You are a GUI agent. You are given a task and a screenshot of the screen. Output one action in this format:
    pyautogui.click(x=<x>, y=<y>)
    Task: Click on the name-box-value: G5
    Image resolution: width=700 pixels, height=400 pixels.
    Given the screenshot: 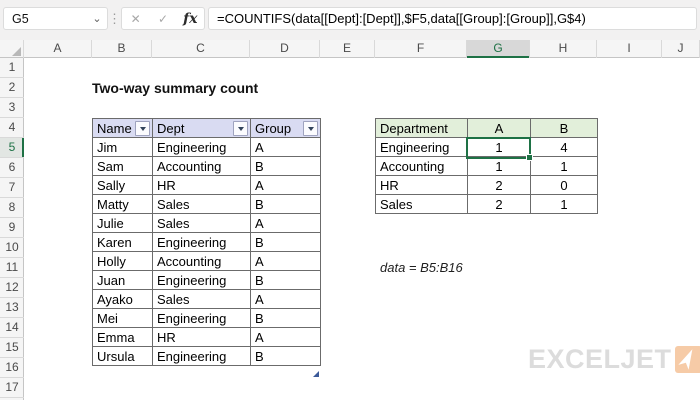 What is the action you would take?
    pyautogui.click(x=45, y=19)
    